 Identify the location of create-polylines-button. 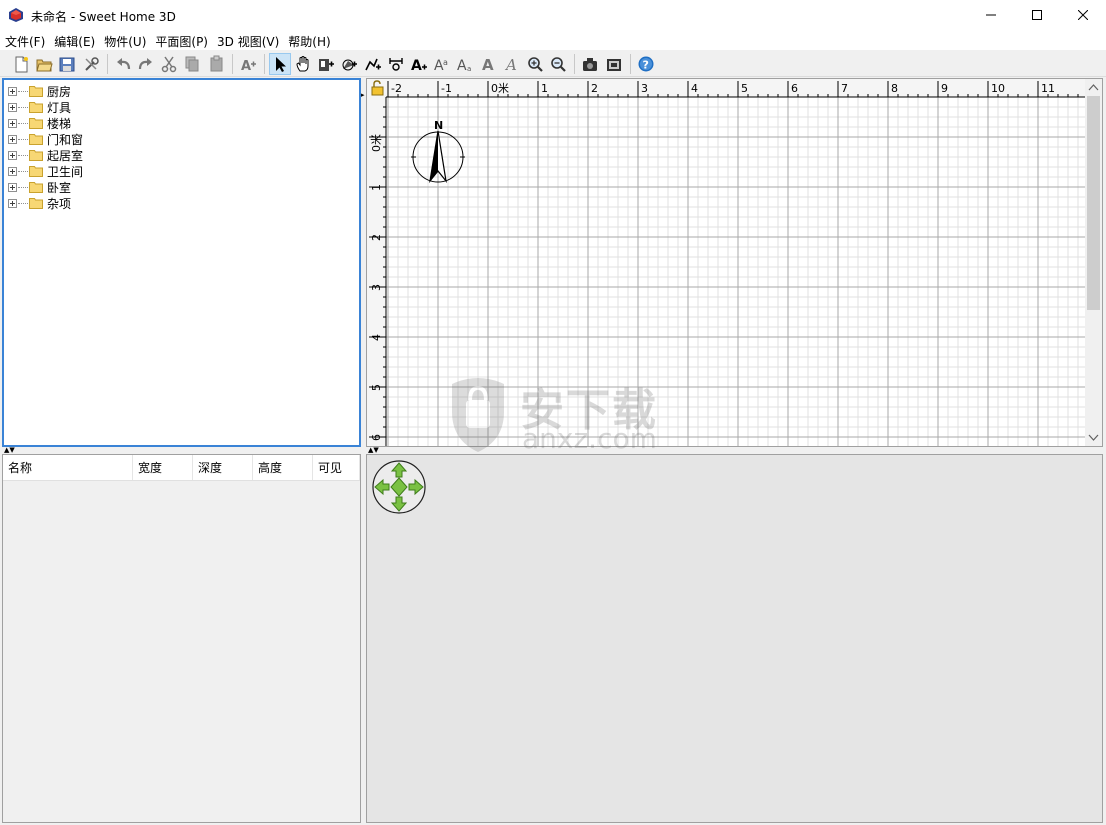
(373, 64).